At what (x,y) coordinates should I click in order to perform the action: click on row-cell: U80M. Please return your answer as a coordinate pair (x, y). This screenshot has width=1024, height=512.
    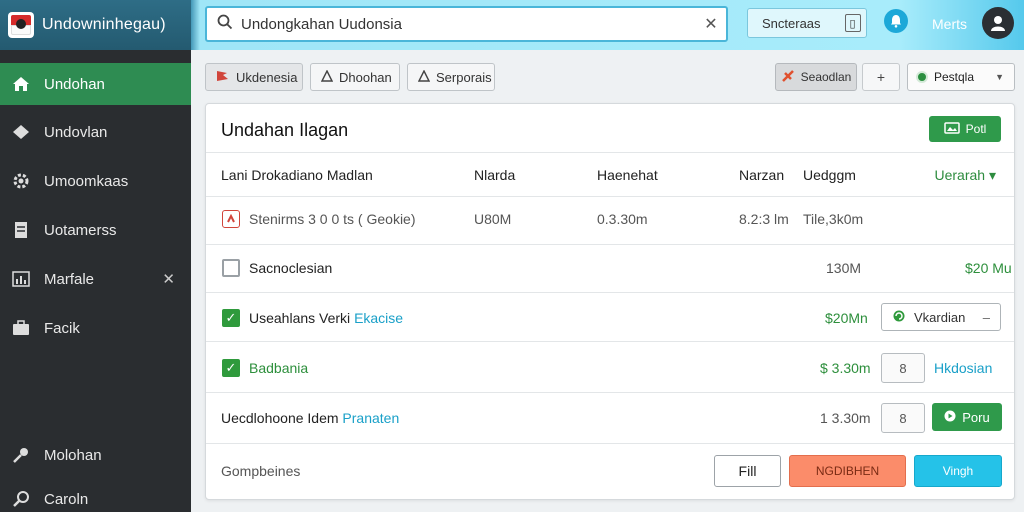
    Looking at the image, I should click on (493, 219).